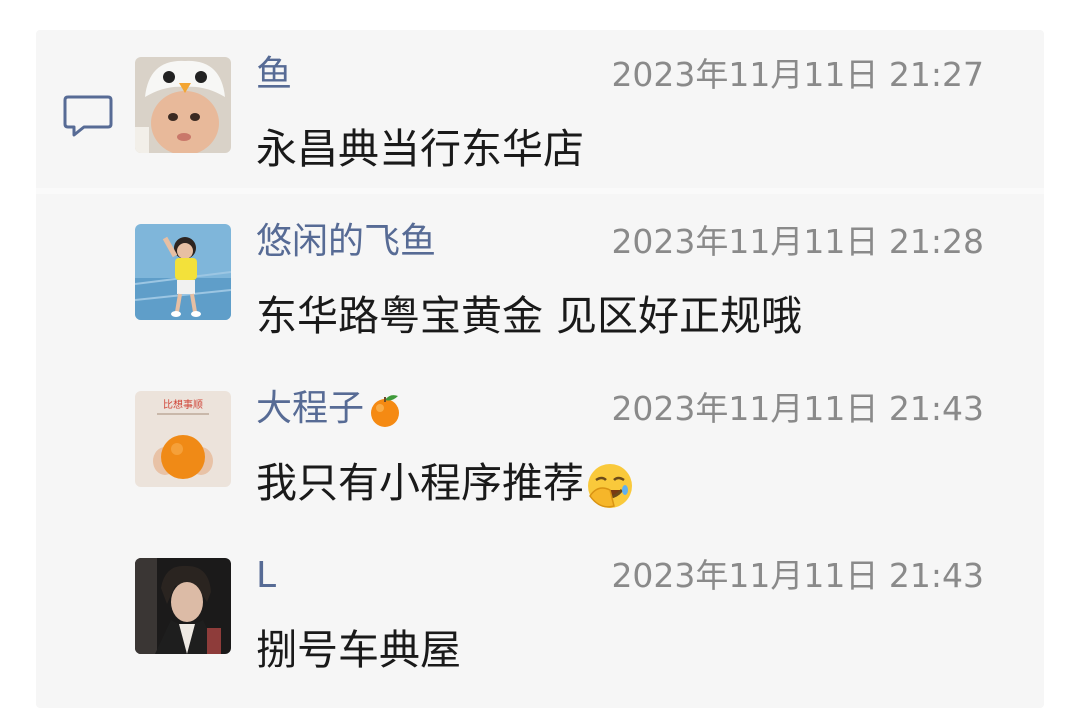 This screenshot has height=708, width=1080. Describe the element at coordinates (610, 486) in the screenshot. I see `facepalm-emoji` at that location.